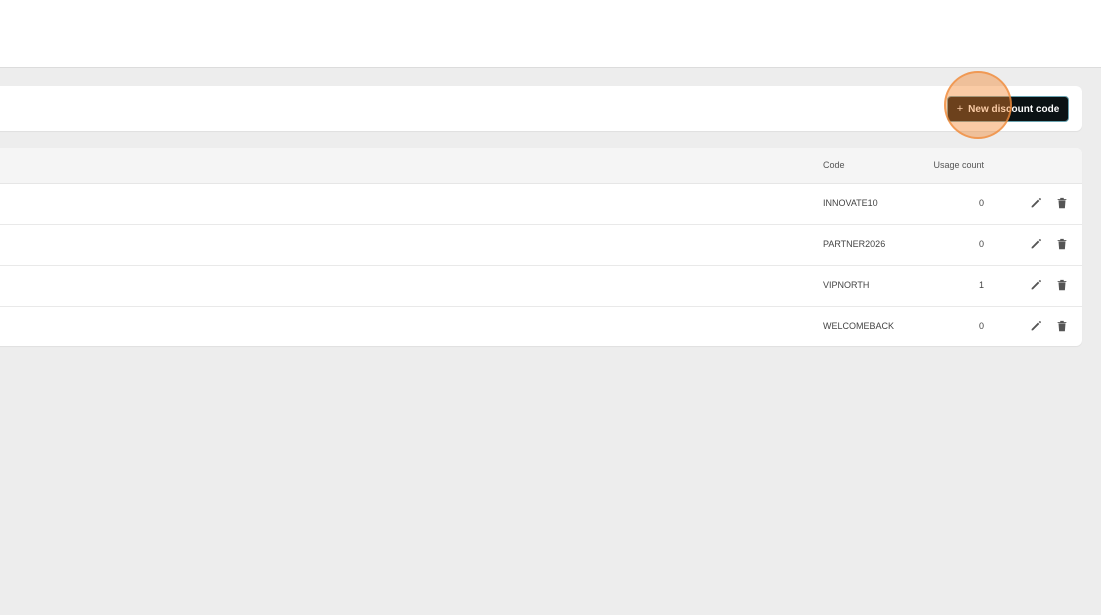 Image resolution: width=1101 pixels, height=615 pixels. I want to click on table-row: VIPNORTH 1, so click(541, 286).